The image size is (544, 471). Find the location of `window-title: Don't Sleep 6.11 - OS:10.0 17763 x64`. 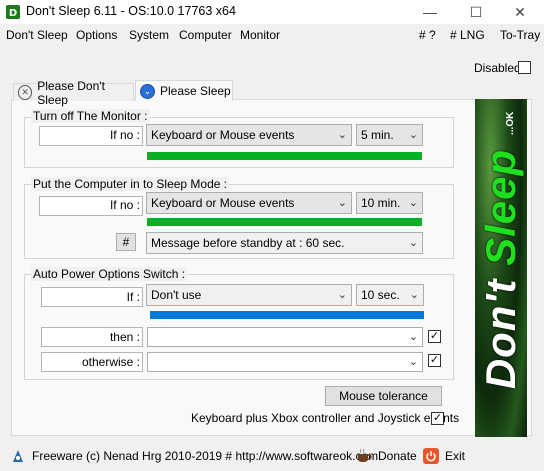

window-title: Don't Sleep 6.11 - OS:10.0 17763 x64 is located at coordinates (131, 11).